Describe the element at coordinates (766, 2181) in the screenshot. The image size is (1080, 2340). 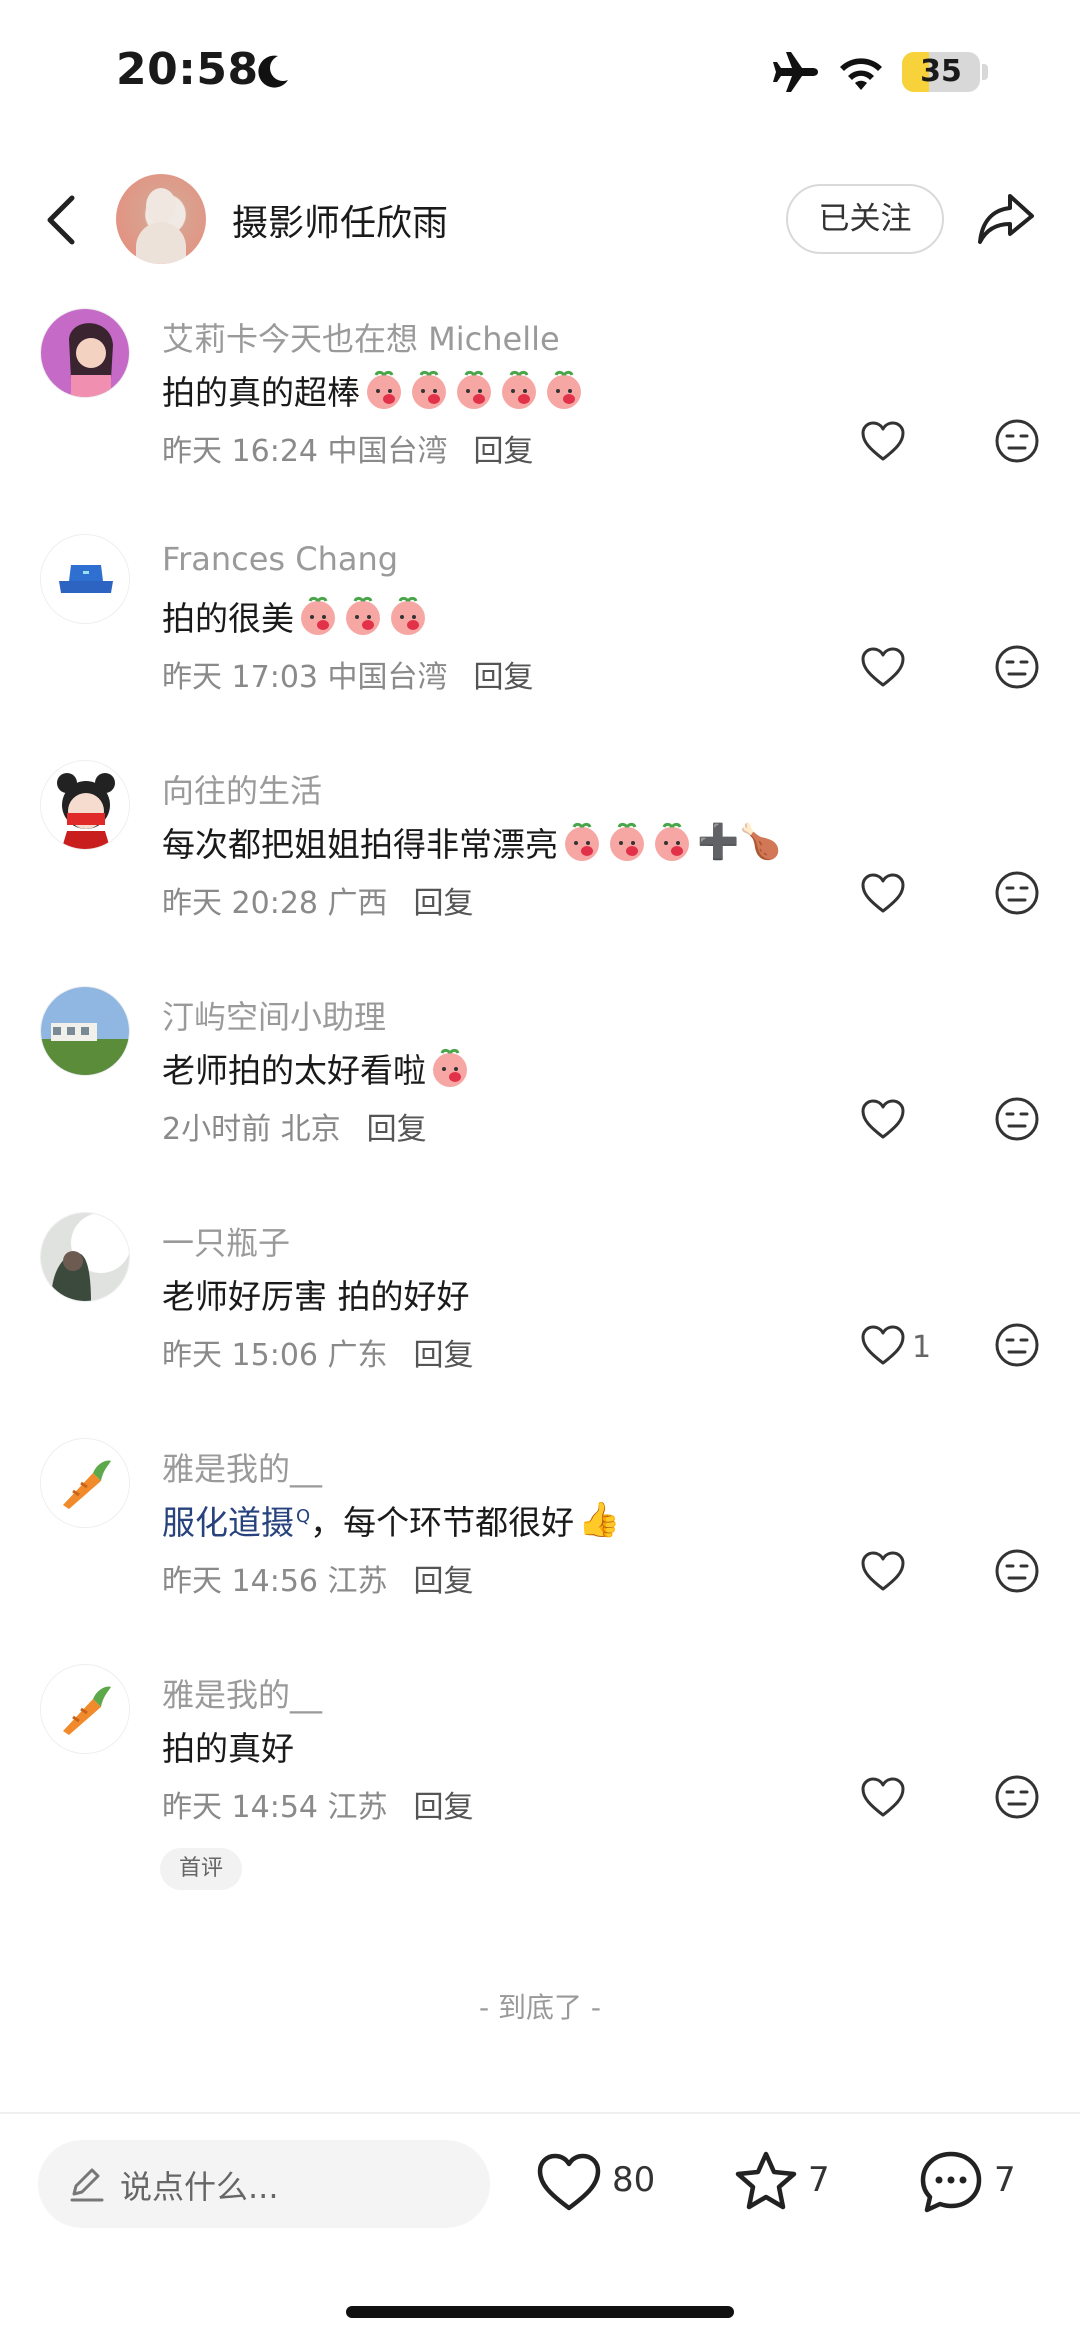
I see `star-icon` at that location.